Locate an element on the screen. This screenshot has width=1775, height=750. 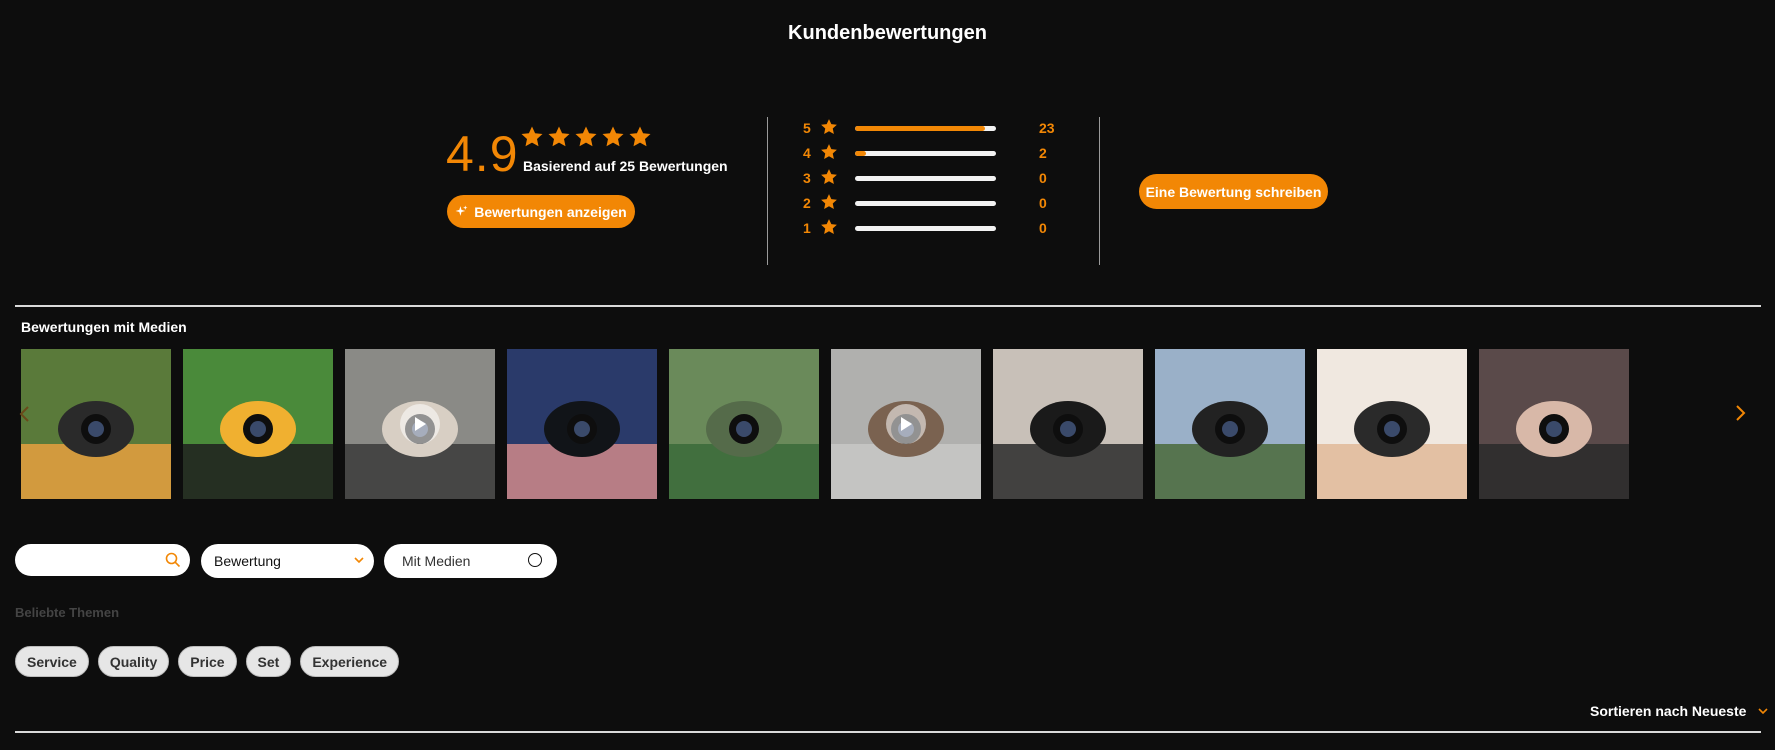
man-holding-dslr-icon is located at coordinates (1068, 424).